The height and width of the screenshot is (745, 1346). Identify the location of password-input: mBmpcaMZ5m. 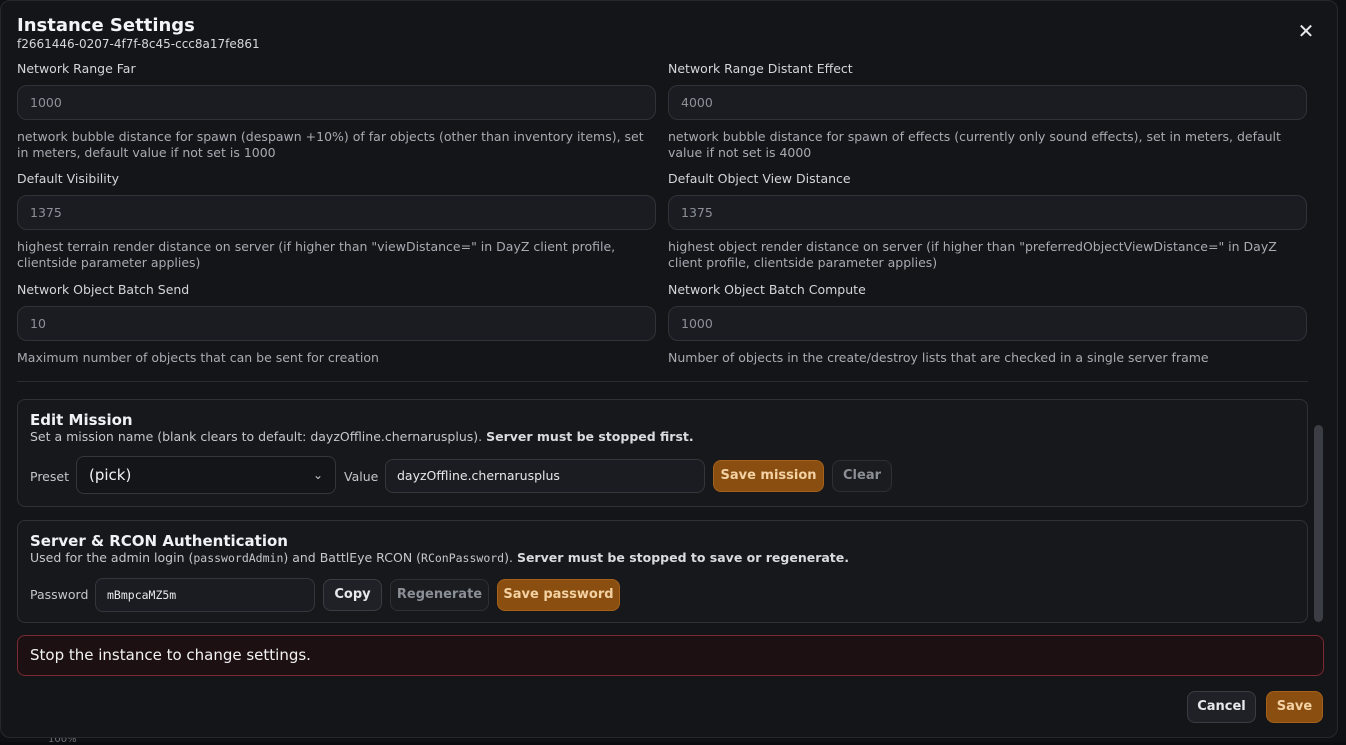
(205, 595).